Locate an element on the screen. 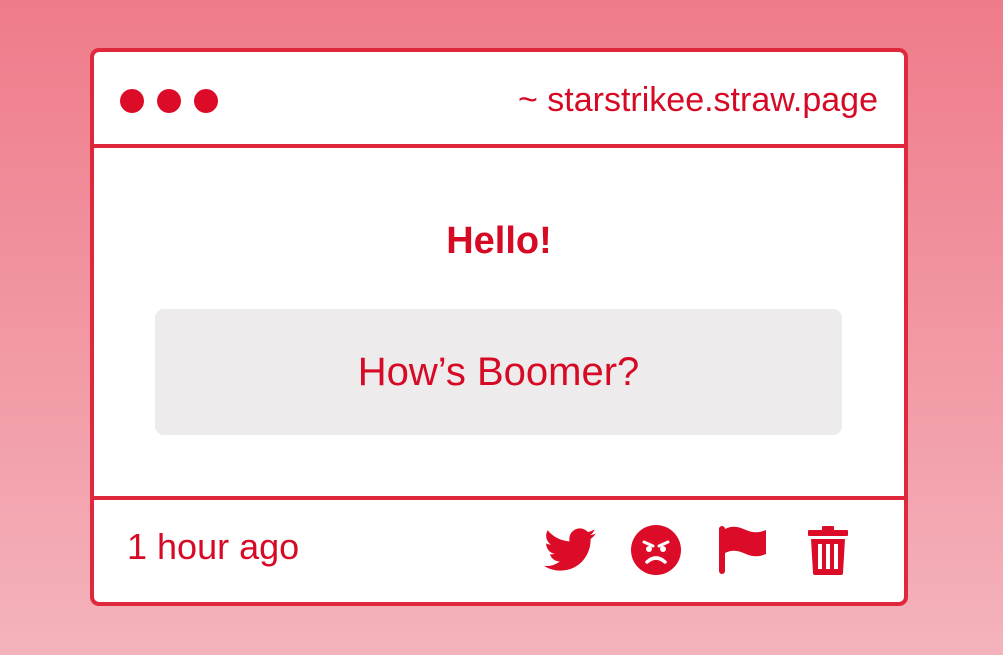 This screenshot has width=1003, height=655. message-box: How’s Boomer? is located at coordinates (498, 372).